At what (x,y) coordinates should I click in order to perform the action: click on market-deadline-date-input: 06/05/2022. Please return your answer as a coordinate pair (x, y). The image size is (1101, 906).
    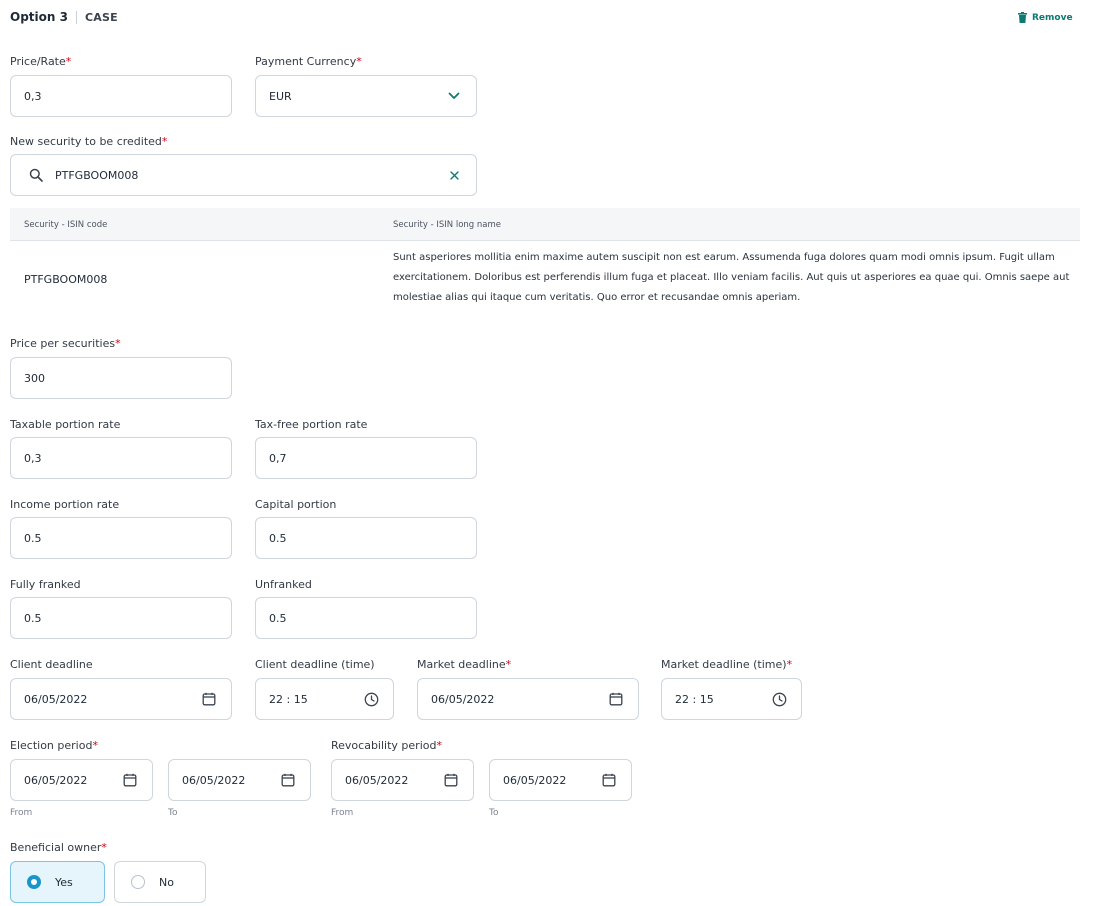
    Looking at the image, I should click on (528, 699).